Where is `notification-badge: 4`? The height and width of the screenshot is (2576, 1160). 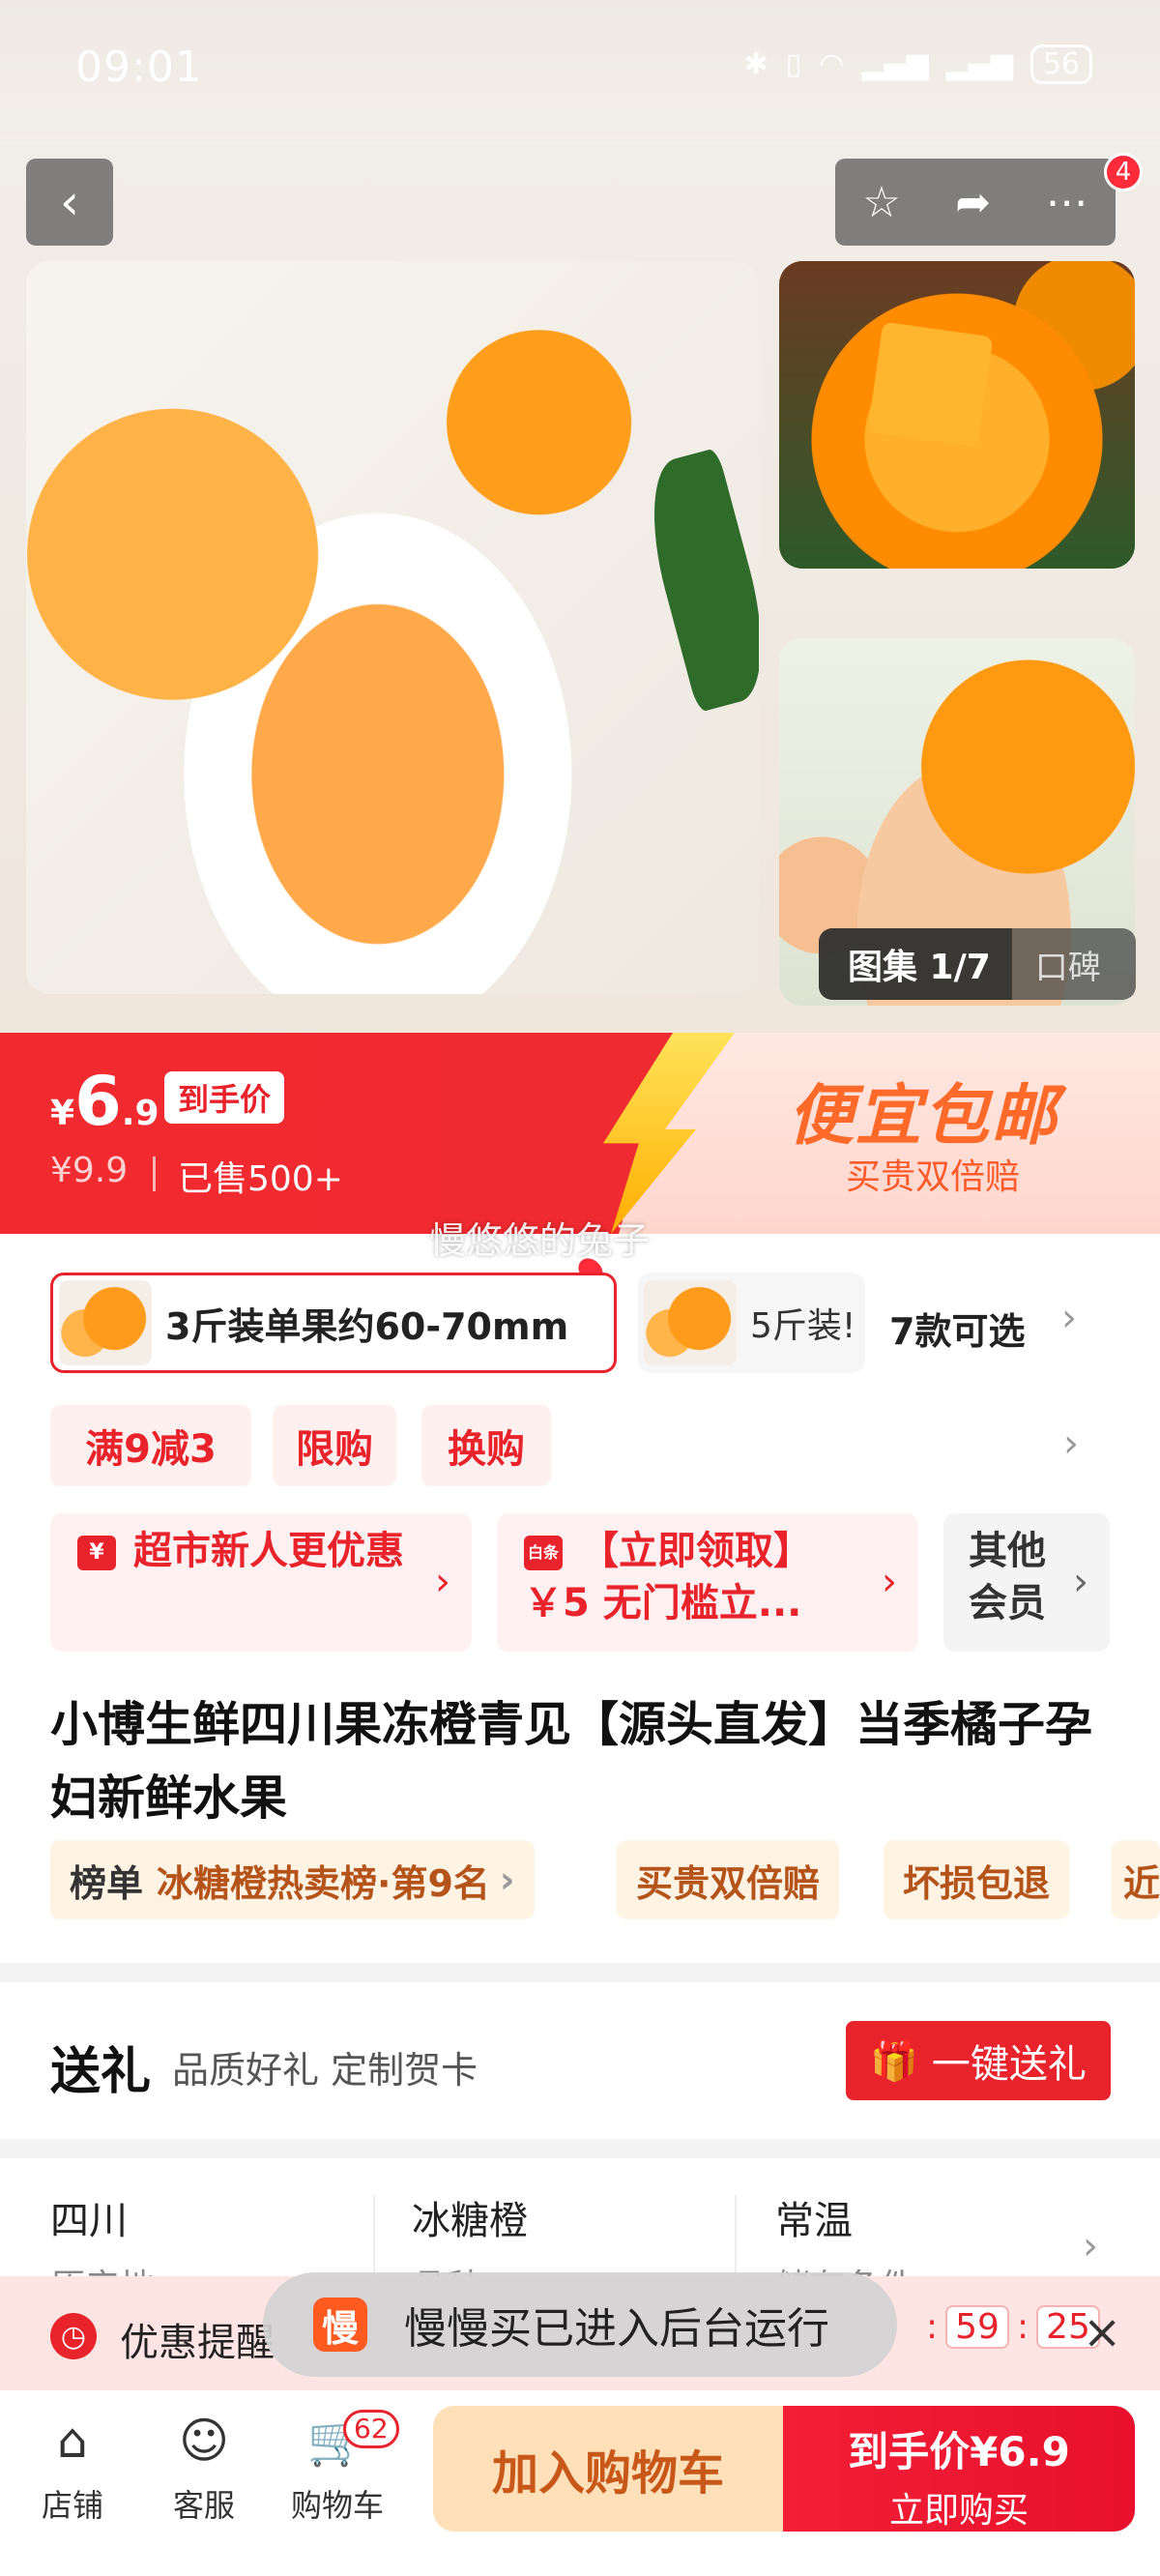
notification-badge: 4 is located at coordinates (1123, 172).